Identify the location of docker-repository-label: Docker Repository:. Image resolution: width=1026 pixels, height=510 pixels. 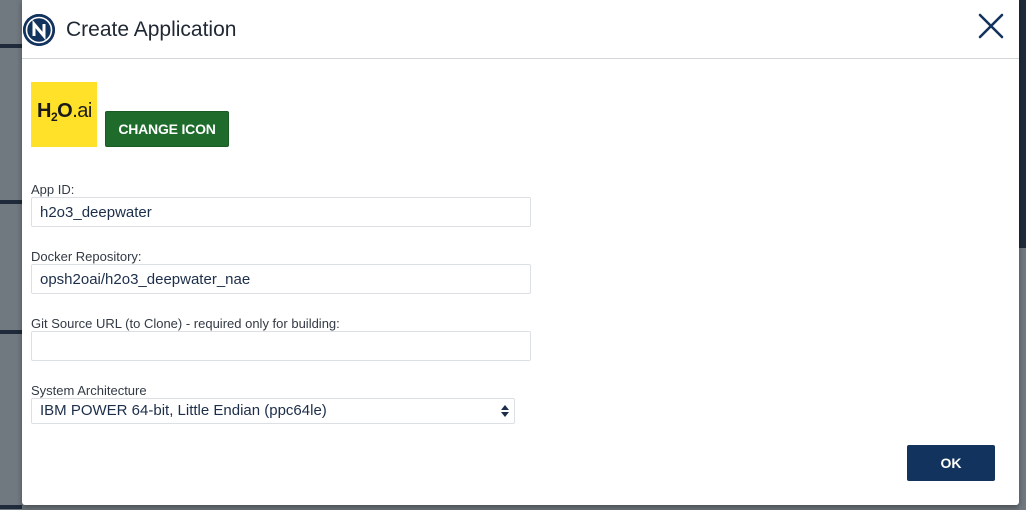
(86, 256).